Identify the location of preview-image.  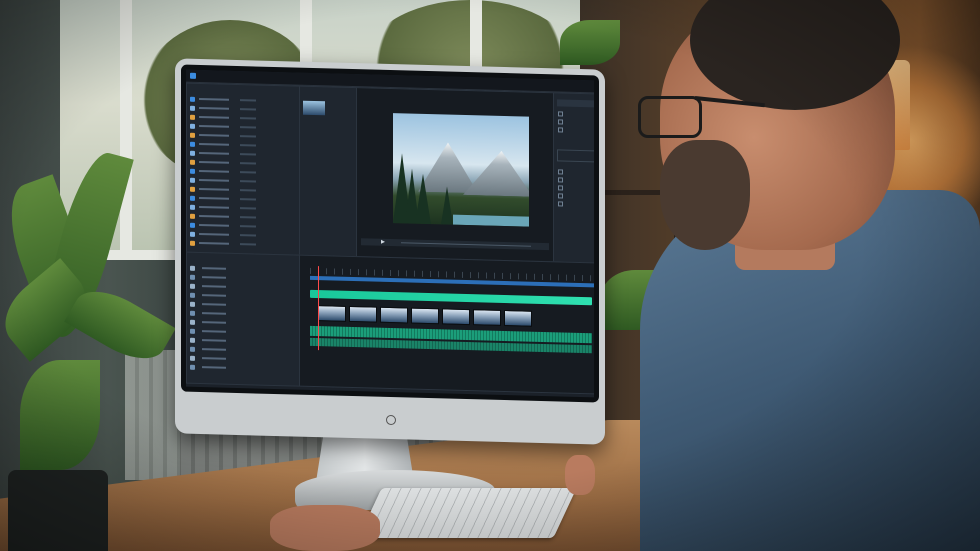
(461, 170).